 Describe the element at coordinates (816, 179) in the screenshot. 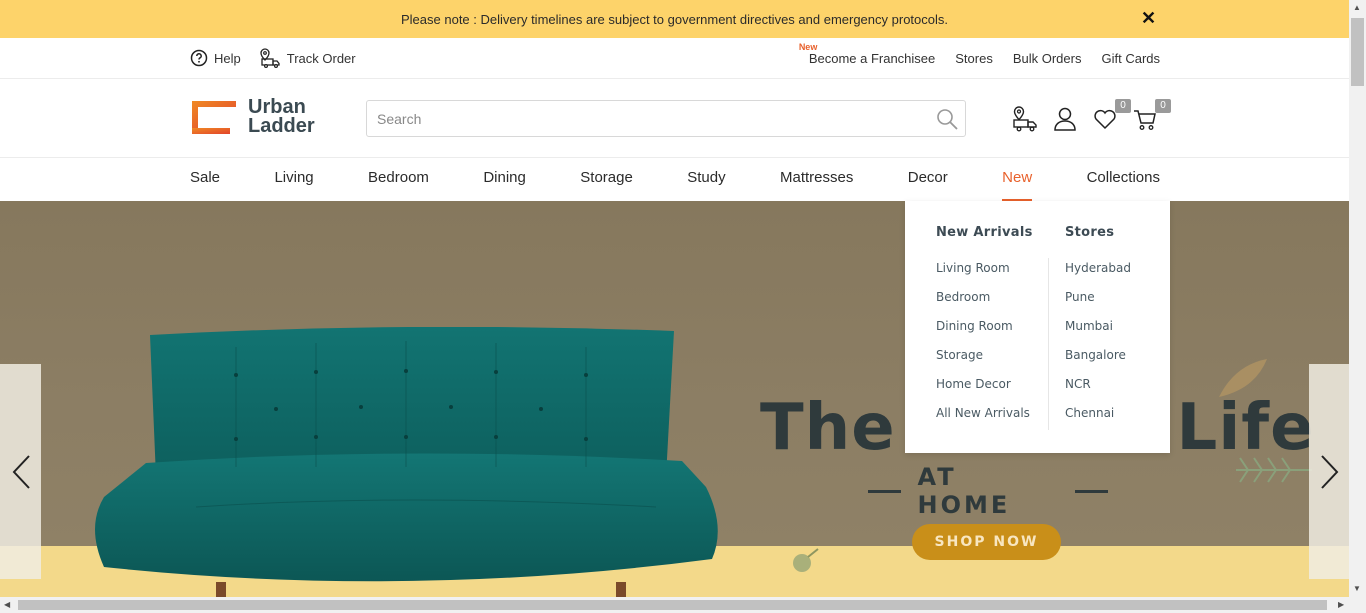

I see `nav-item-mattresses: Mattresses` at that location.